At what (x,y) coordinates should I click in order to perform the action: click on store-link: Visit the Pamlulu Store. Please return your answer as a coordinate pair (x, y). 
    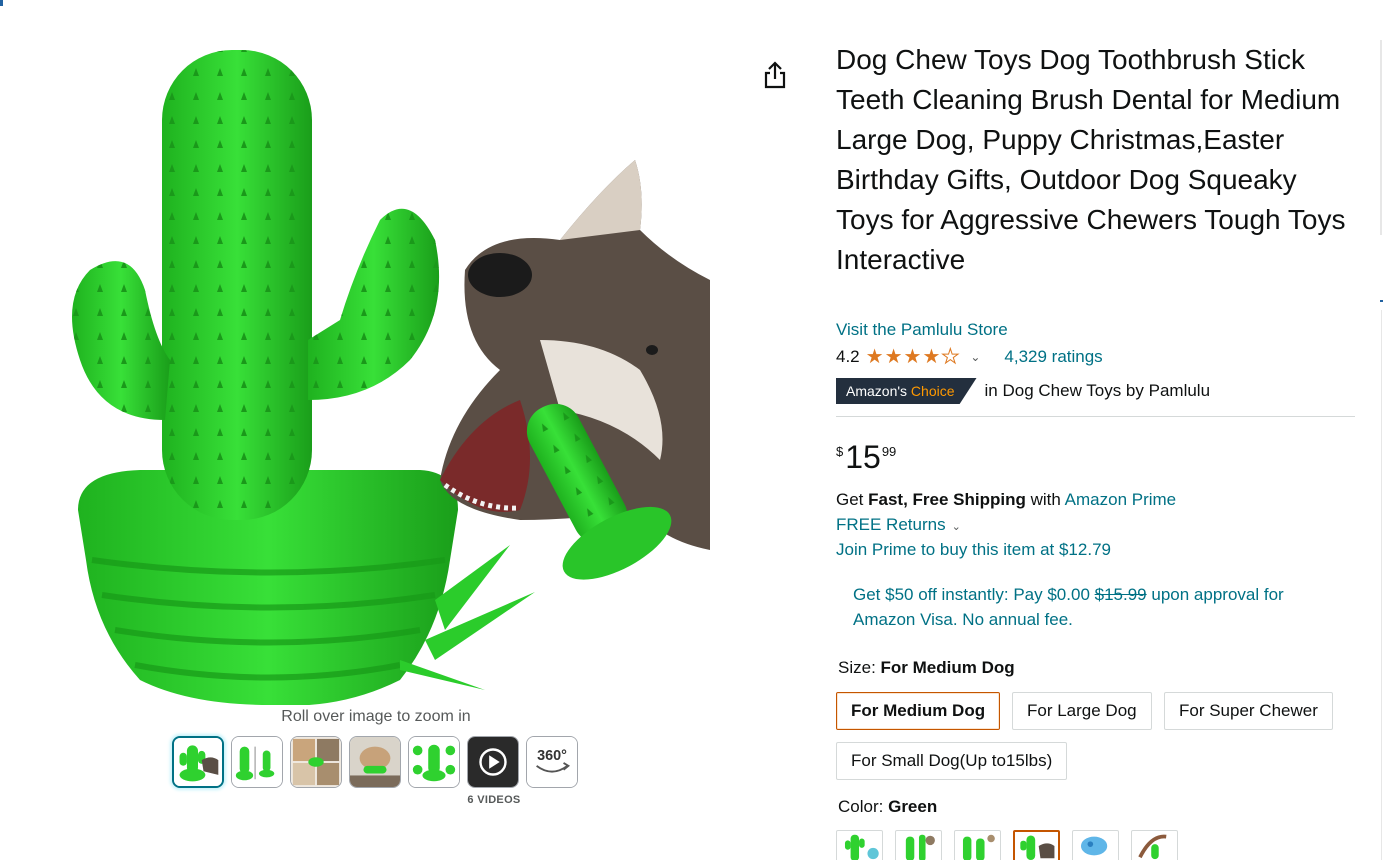
    Looking at the image, I should click on (922, 330).